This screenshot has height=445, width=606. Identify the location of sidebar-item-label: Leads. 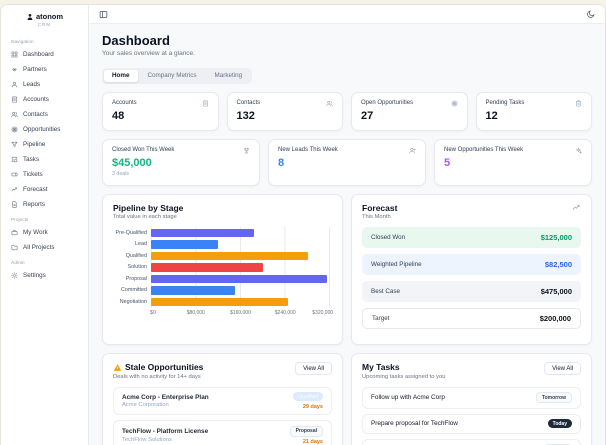
(32, 84).